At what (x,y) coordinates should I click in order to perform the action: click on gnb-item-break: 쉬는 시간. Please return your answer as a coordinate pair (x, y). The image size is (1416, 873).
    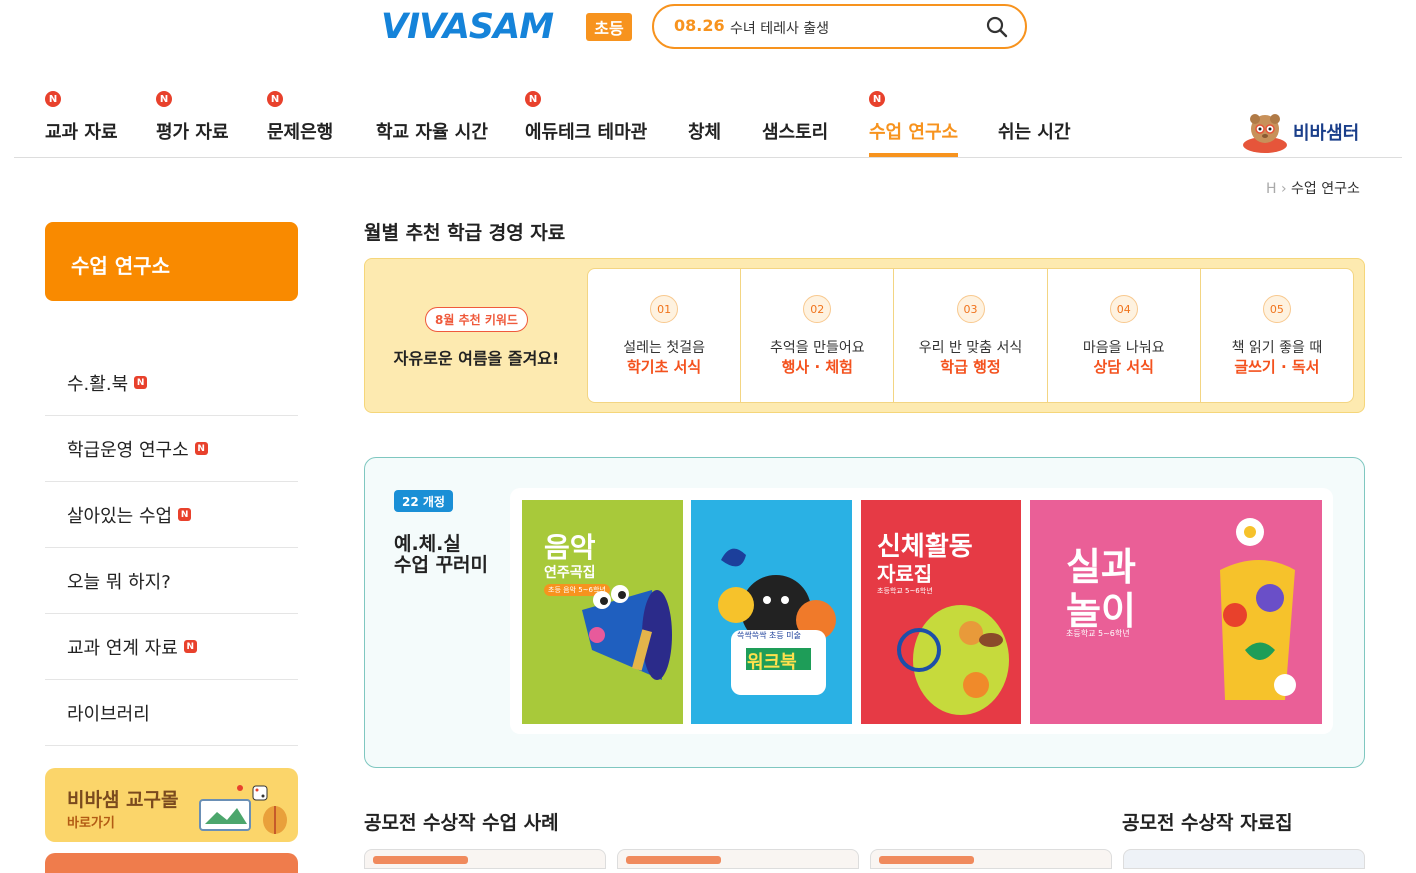
    Looking at the image, I should click on (1034, 131).